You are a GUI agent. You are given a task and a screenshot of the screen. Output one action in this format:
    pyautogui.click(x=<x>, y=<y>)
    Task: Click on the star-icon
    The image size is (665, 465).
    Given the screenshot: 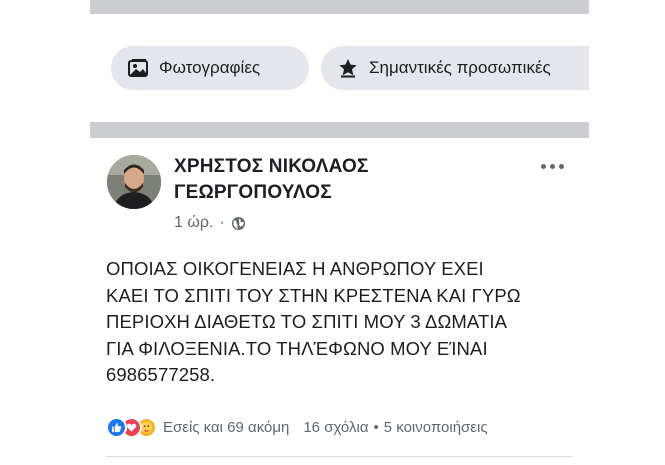 What is the action you would take?
    pyautogui.click(x=348, y=68)
    